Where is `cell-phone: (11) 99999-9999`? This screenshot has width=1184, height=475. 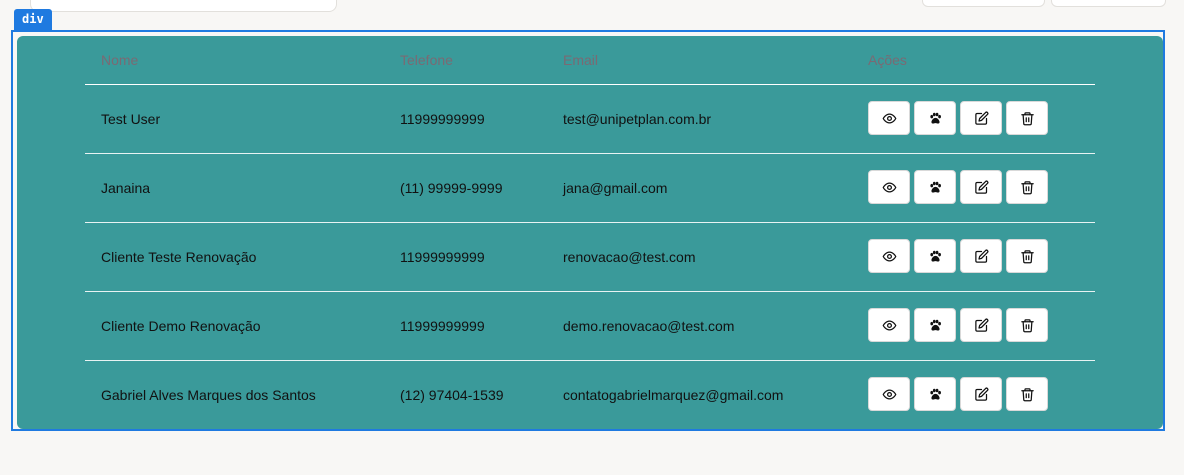 cell-phone: (11) 99999-9999 is located at coordinates (451, 188).